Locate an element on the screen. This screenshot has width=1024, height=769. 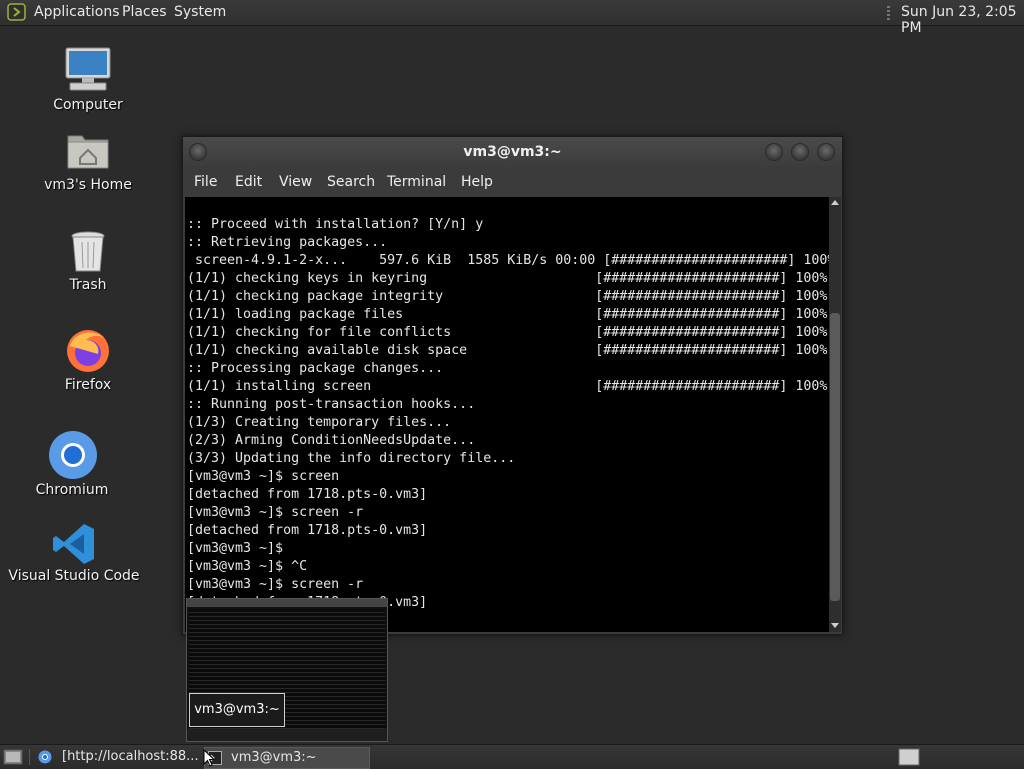
desktop-icon-computer: Computer is located at coordinates (88, 80).